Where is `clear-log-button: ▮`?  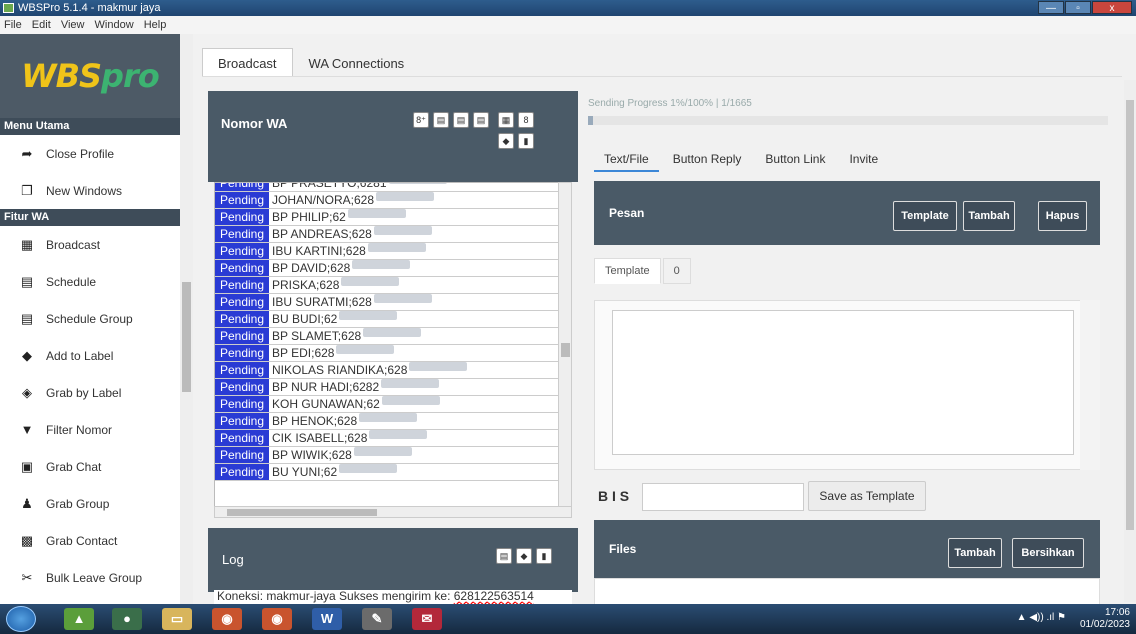 clear-log-button: ▮ is located at coordinates (544, 556).